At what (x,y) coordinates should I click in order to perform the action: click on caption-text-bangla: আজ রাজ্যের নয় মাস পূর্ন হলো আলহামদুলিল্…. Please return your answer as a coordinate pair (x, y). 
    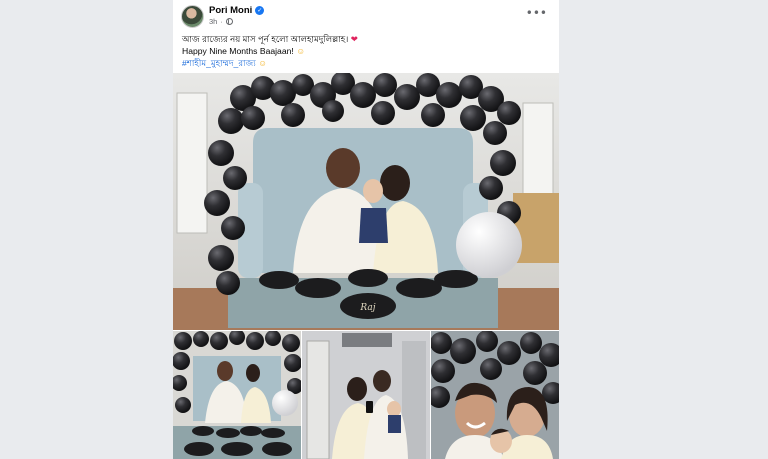
    Looking at the image, I should click on (266, 39).